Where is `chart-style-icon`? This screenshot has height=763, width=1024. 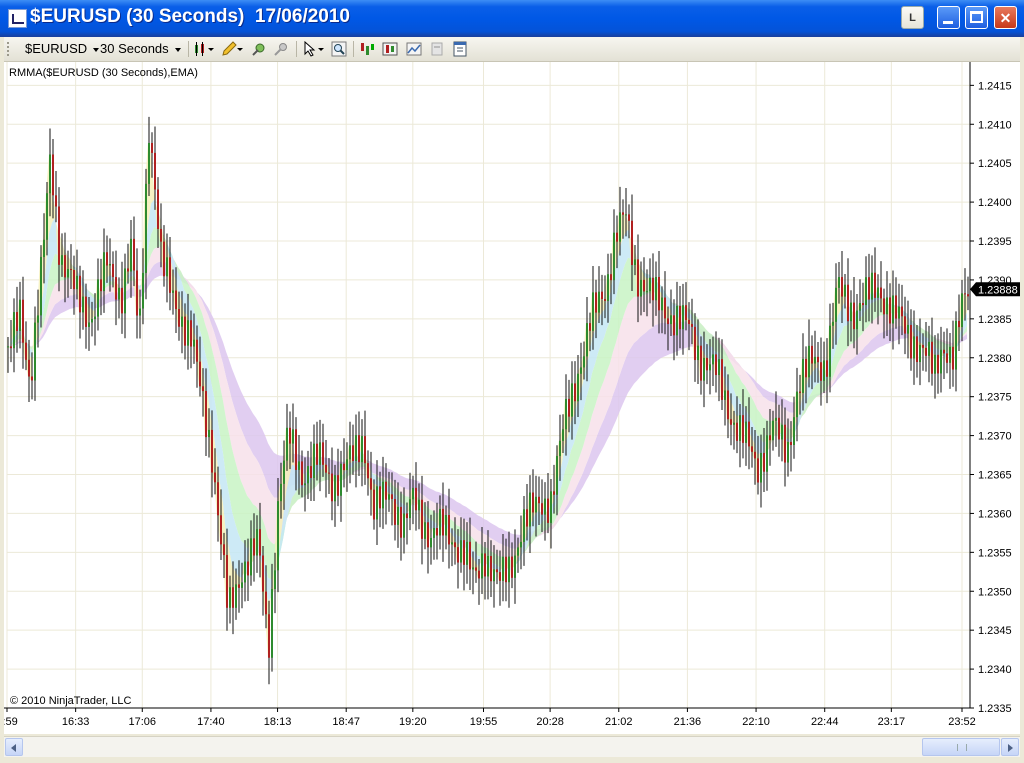 chart-style-icon is located at coordinates (204, 49).